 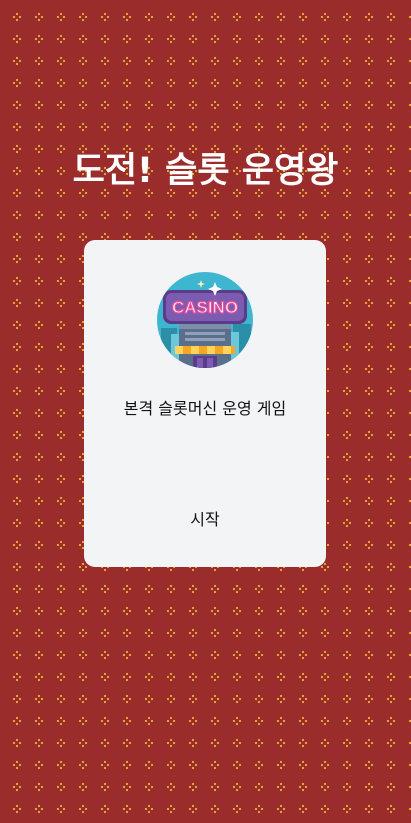 I want to click on game-subtitle: 본격 슬롯머신 운영 게임, so click(x=205, y=408).